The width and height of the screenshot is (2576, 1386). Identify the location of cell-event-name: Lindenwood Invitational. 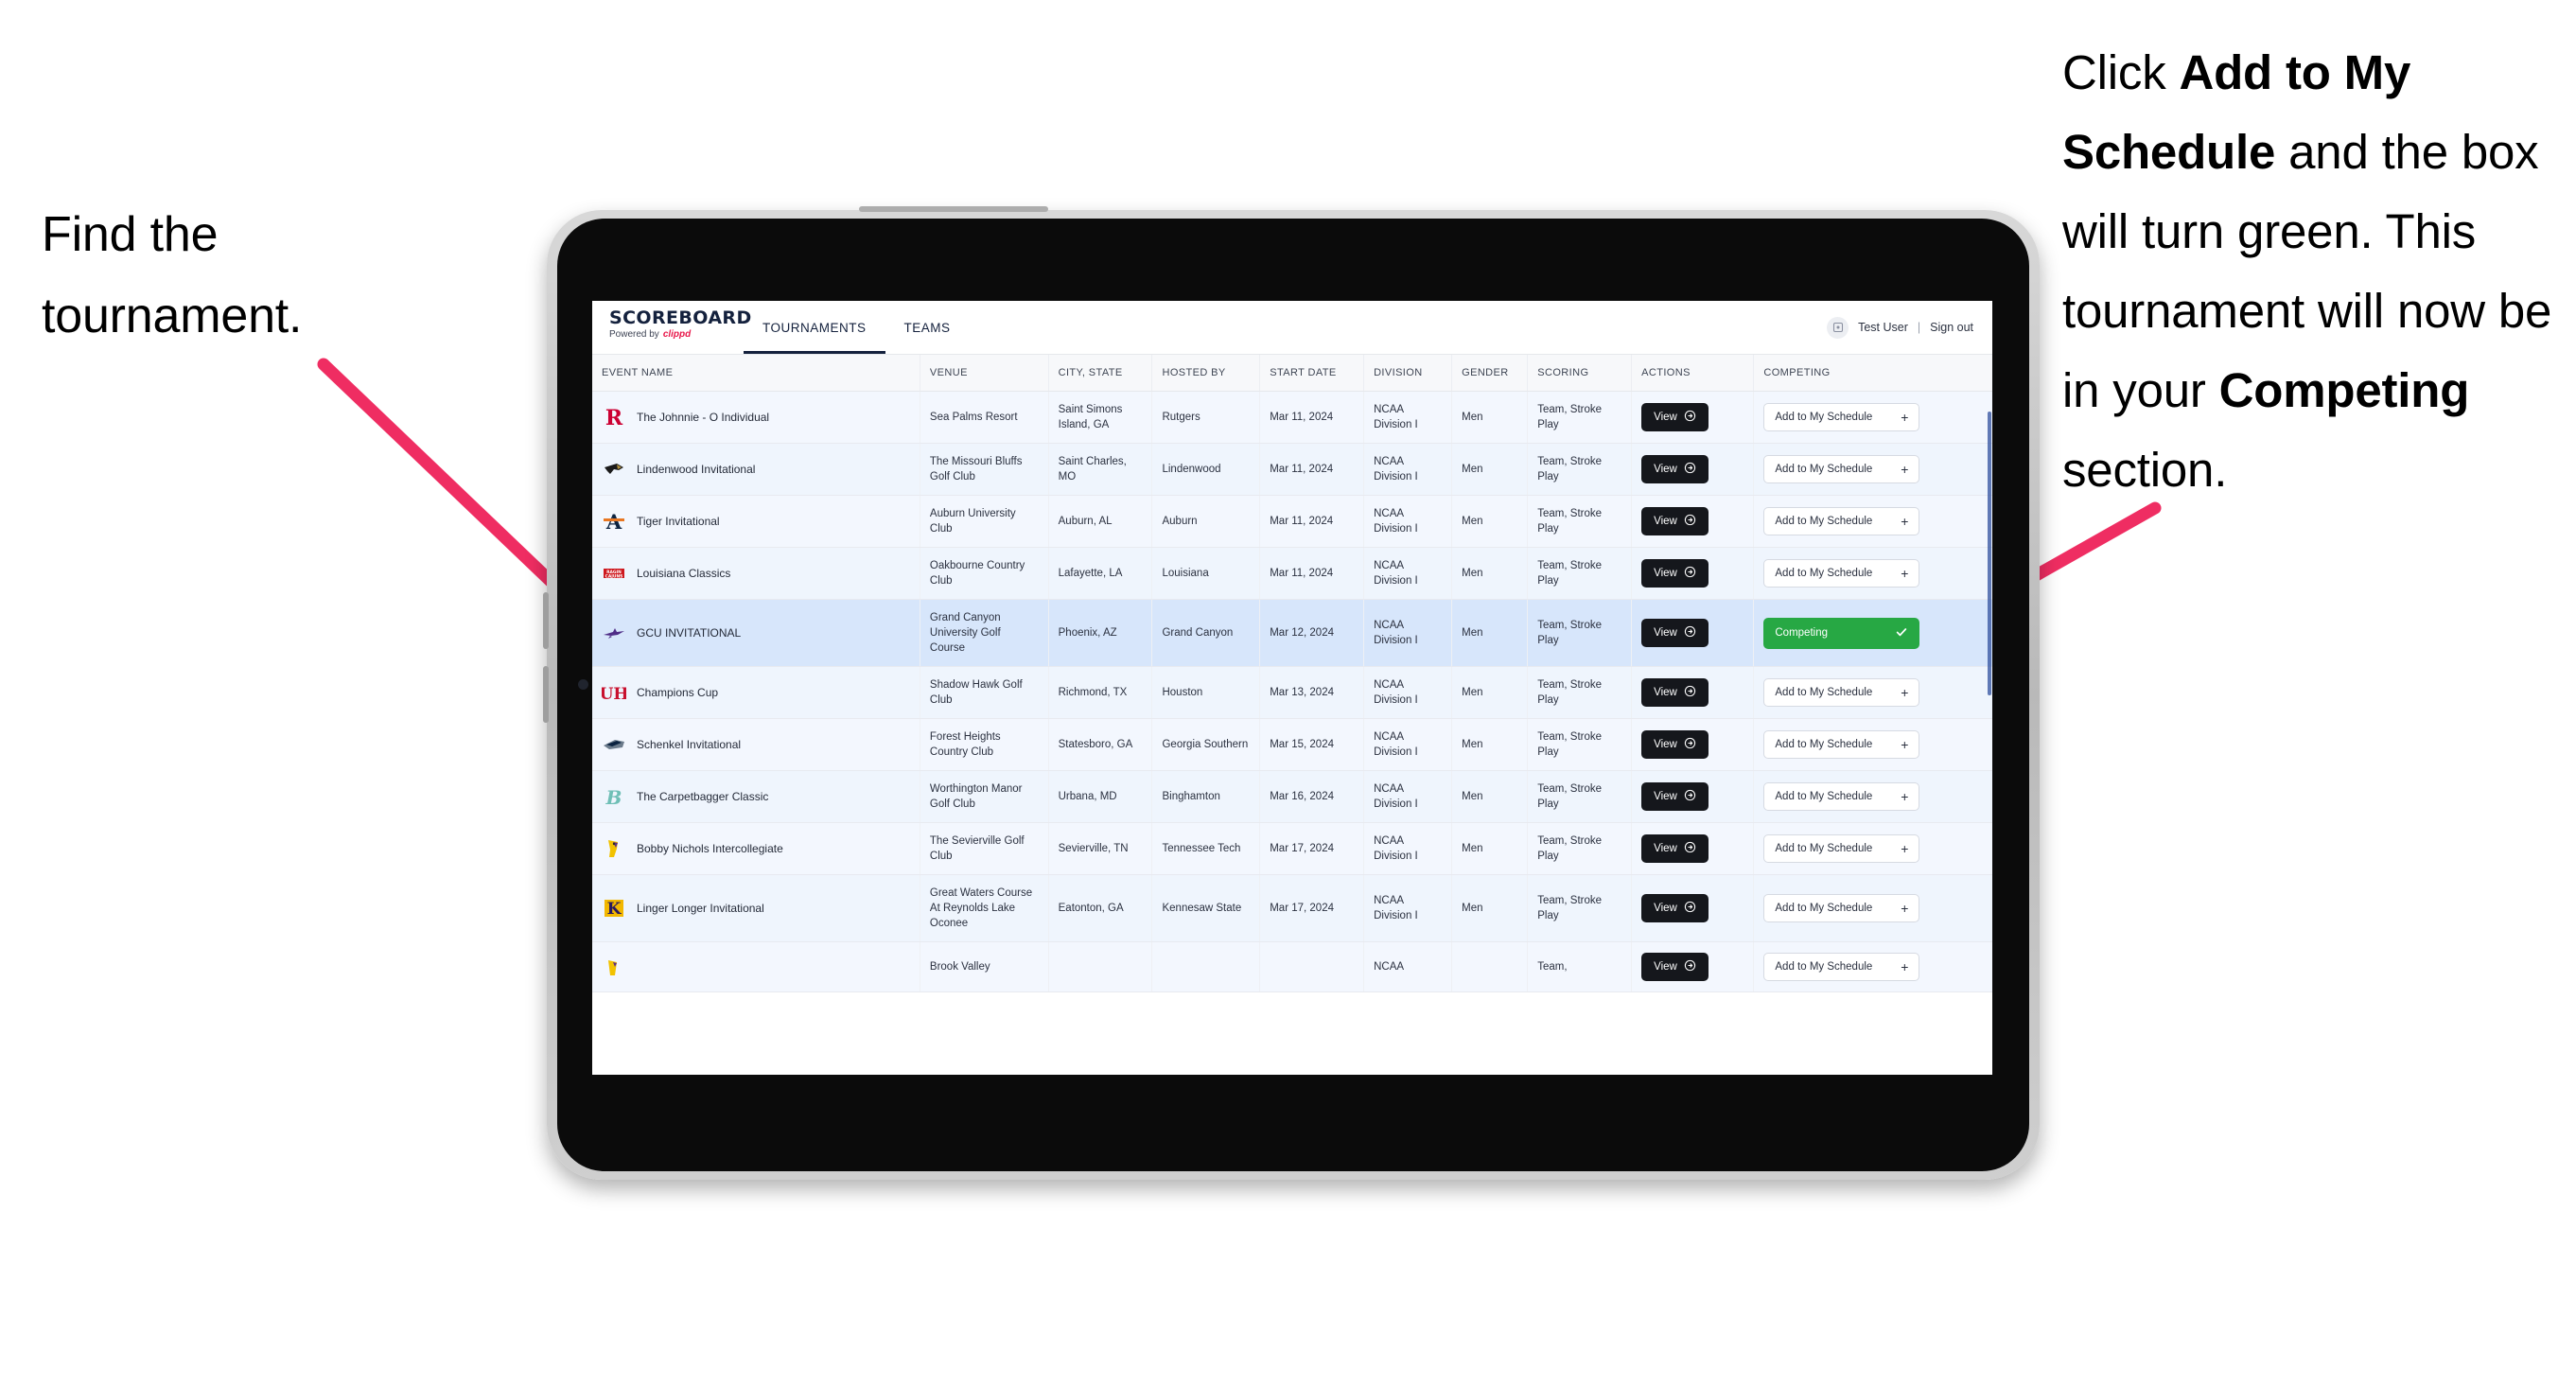
(756, 469).